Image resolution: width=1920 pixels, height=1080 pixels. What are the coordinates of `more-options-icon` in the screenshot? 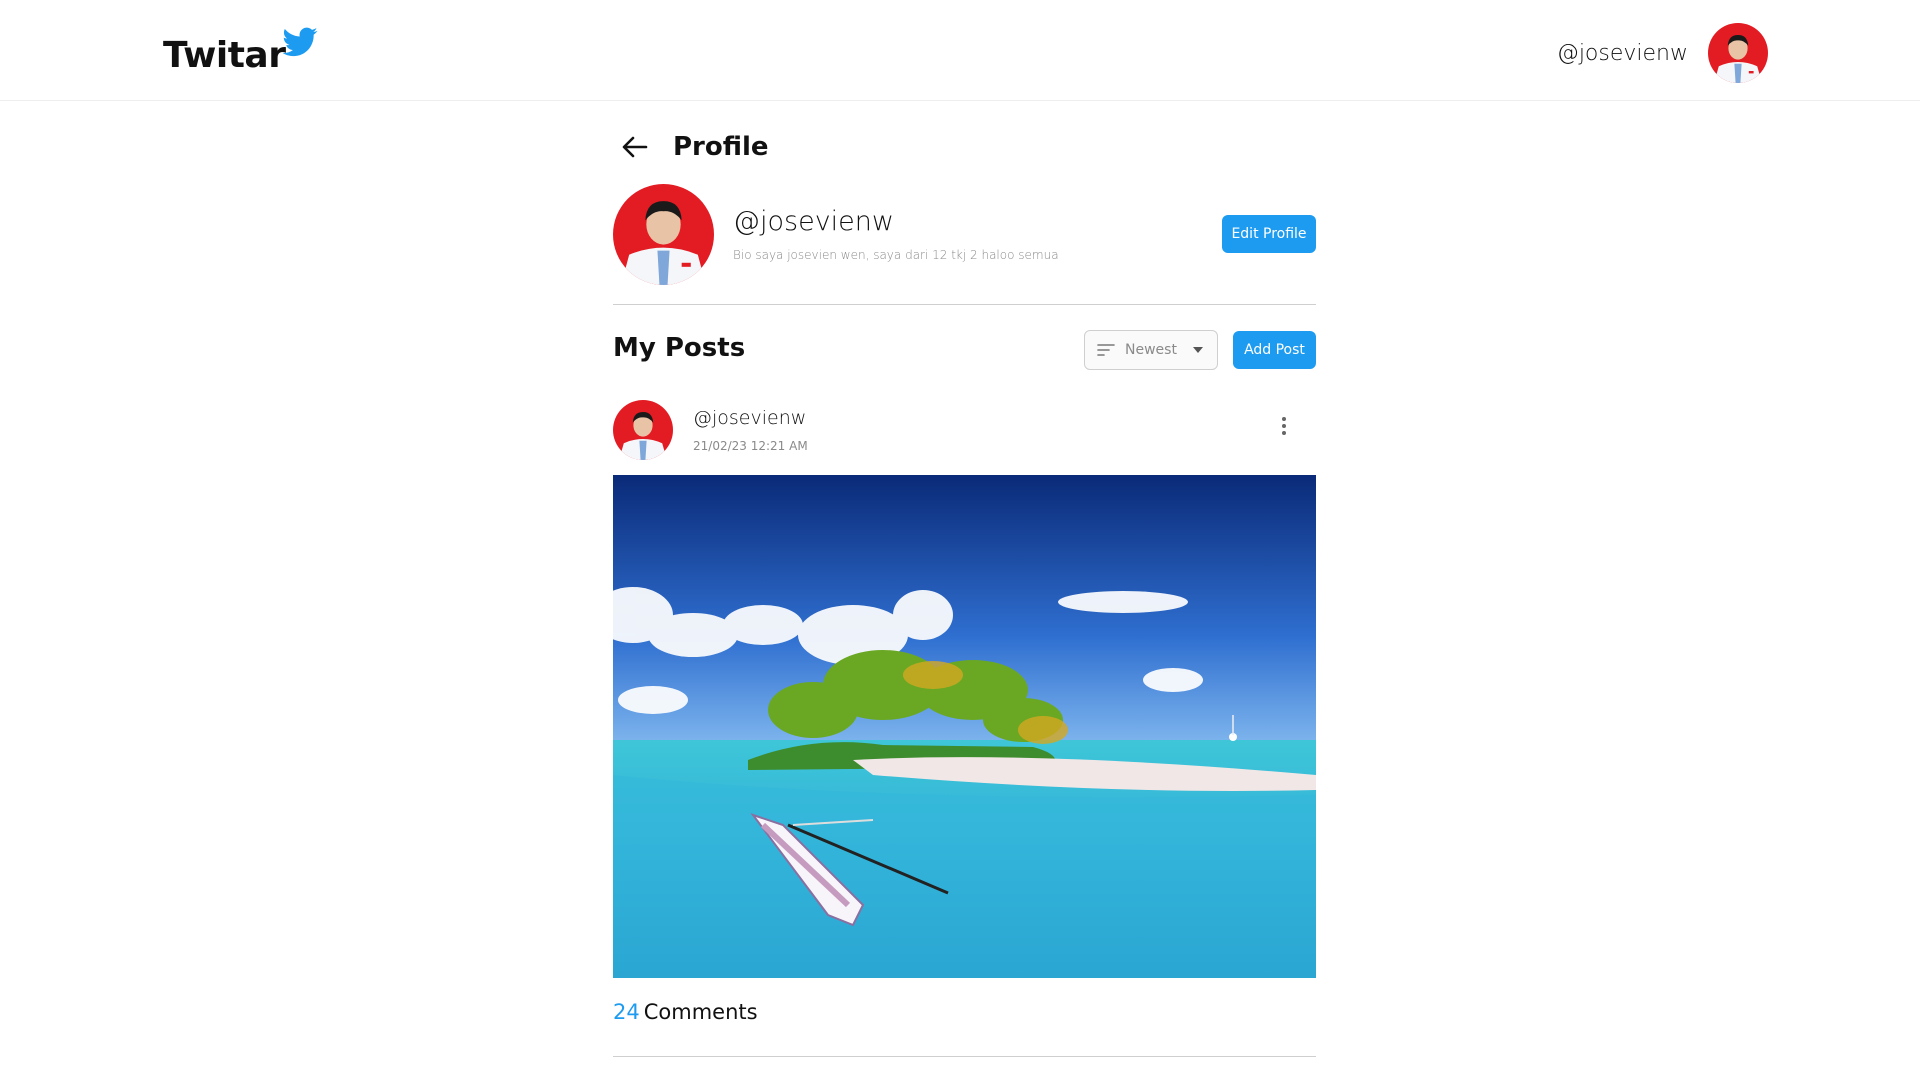 It's located at (1284, 426).